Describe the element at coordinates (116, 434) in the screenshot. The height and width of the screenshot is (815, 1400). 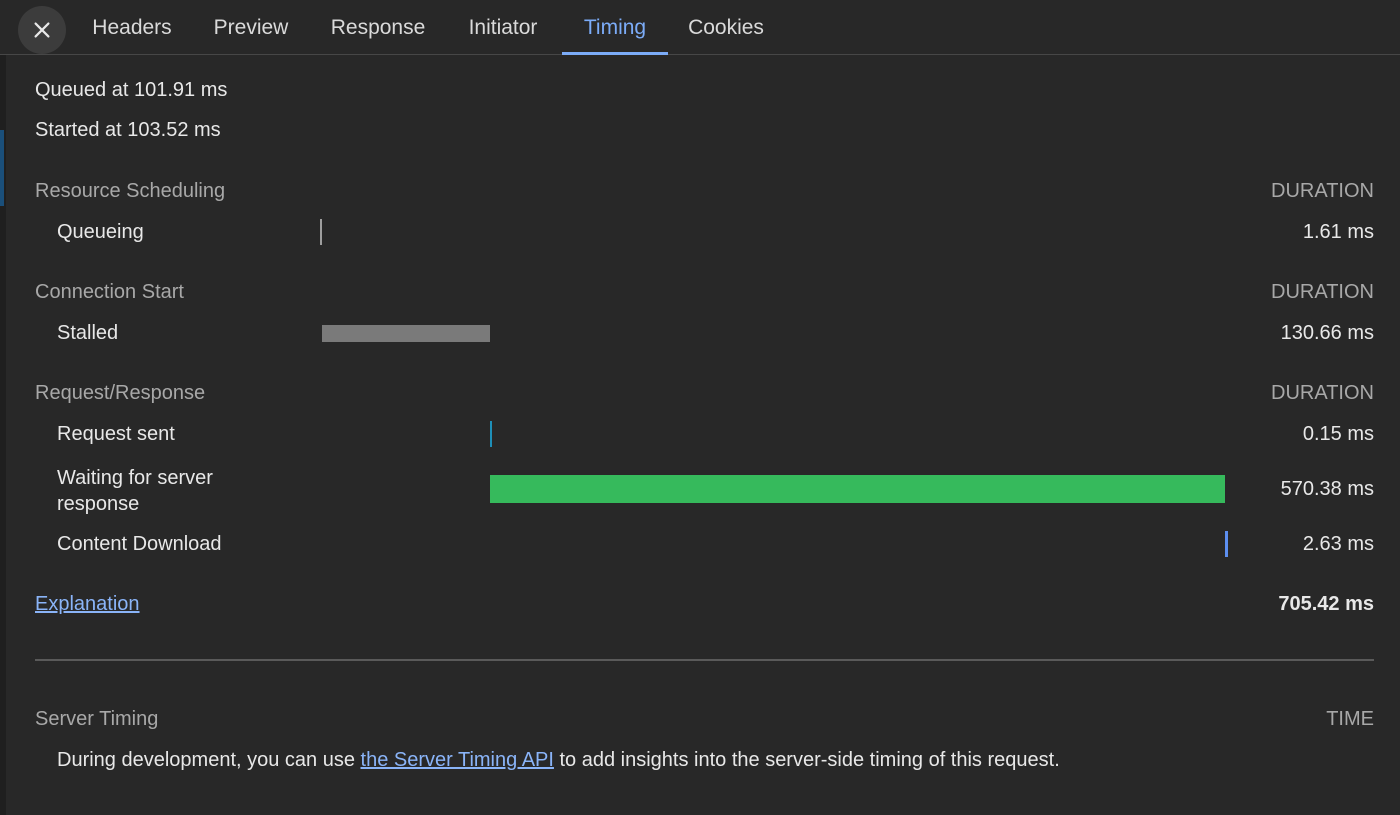
I see `row-label-request-sent: Request sent` at that location.